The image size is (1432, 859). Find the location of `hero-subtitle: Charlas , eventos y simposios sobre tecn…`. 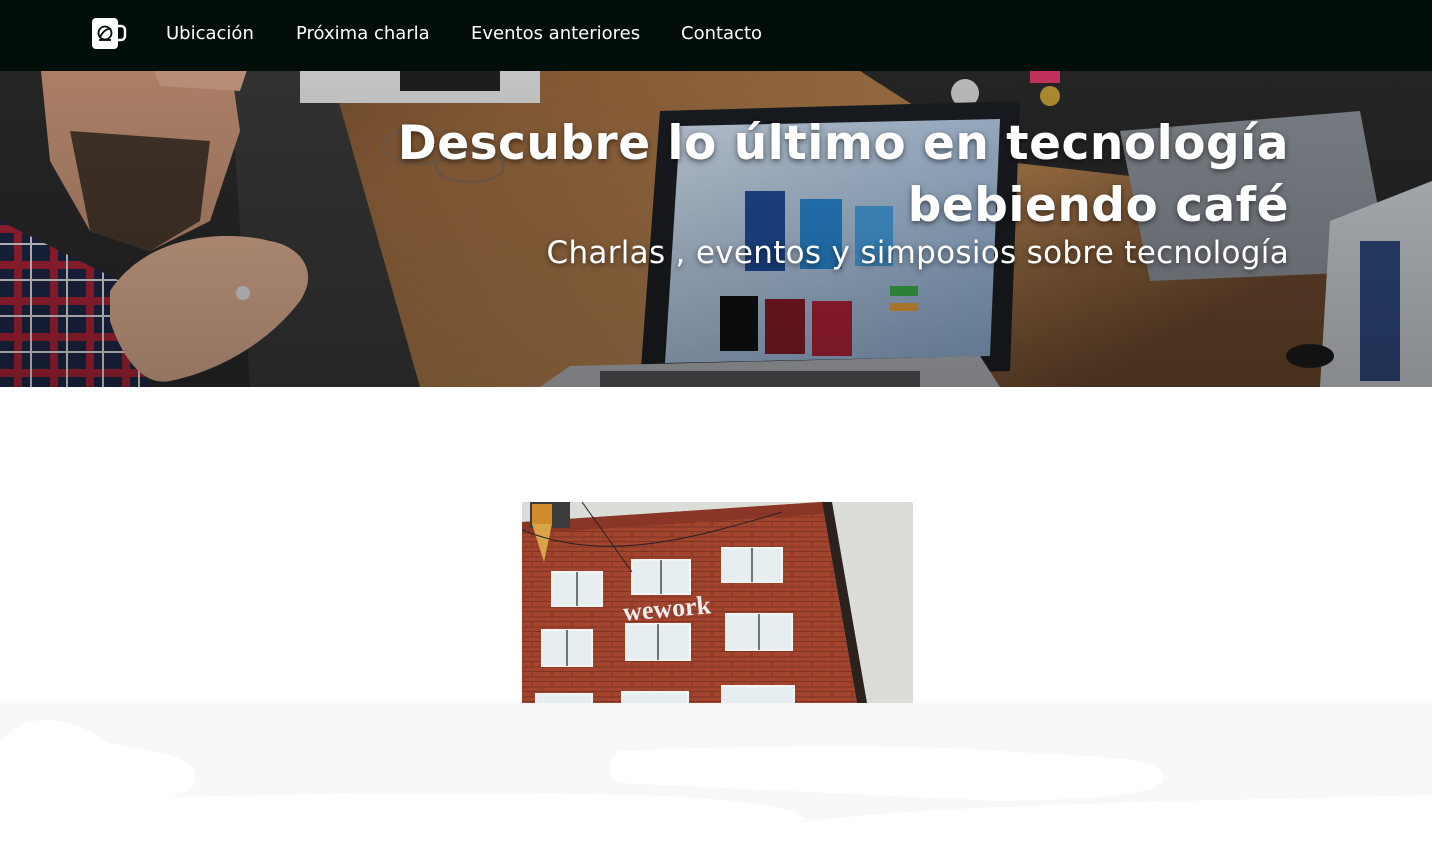

hero-subtitle: Charlas , eventos y simposios sobre tecn… is located at coordinates (917, 253).